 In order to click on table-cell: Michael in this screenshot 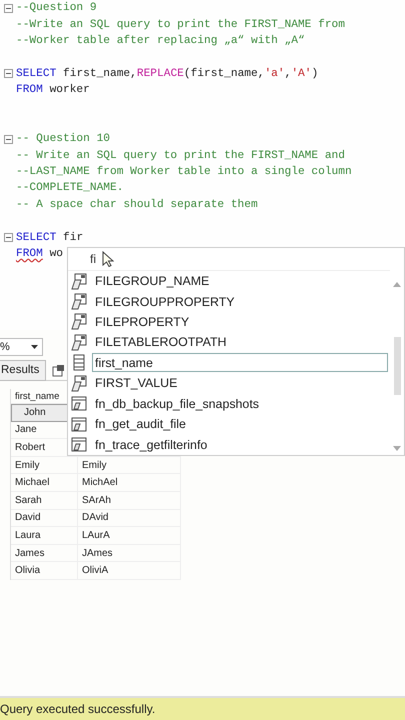, I will do `click(44, 483)`.